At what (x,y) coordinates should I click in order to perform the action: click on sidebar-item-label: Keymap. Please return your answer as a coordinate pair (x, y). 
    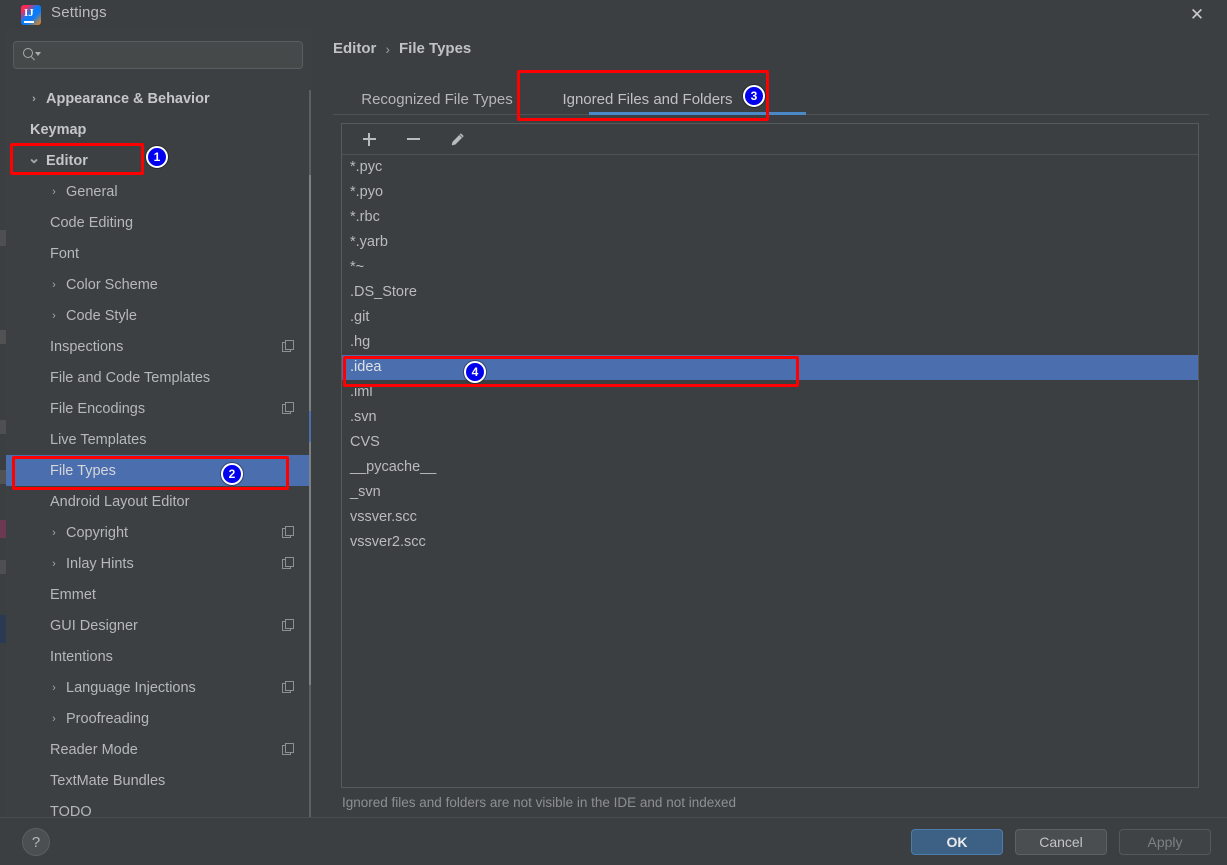
    Looking at the image, I should click on (58, 129).